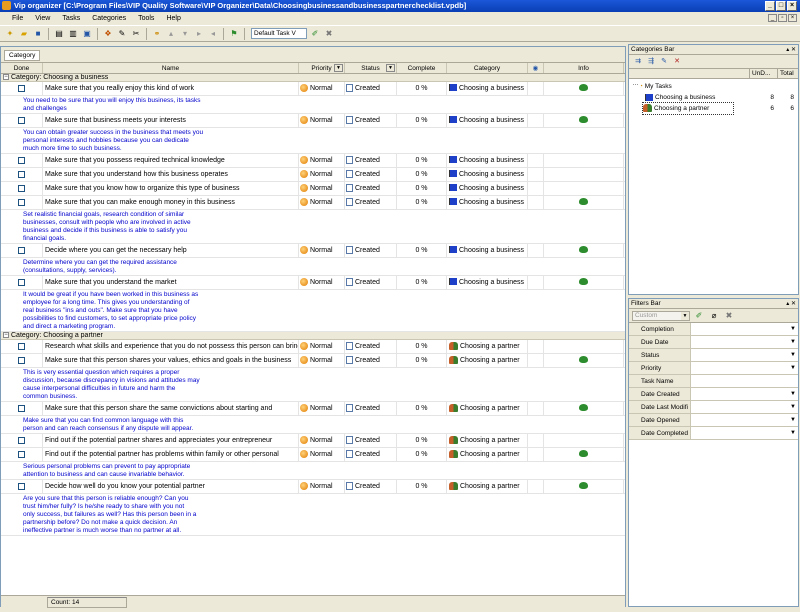 Image resolution: width=800 pixels, height=612 pixels. Describe the element at coordinates (713, 394) in the screenshot. I see `filter-row: Date Created ▼` at that location.